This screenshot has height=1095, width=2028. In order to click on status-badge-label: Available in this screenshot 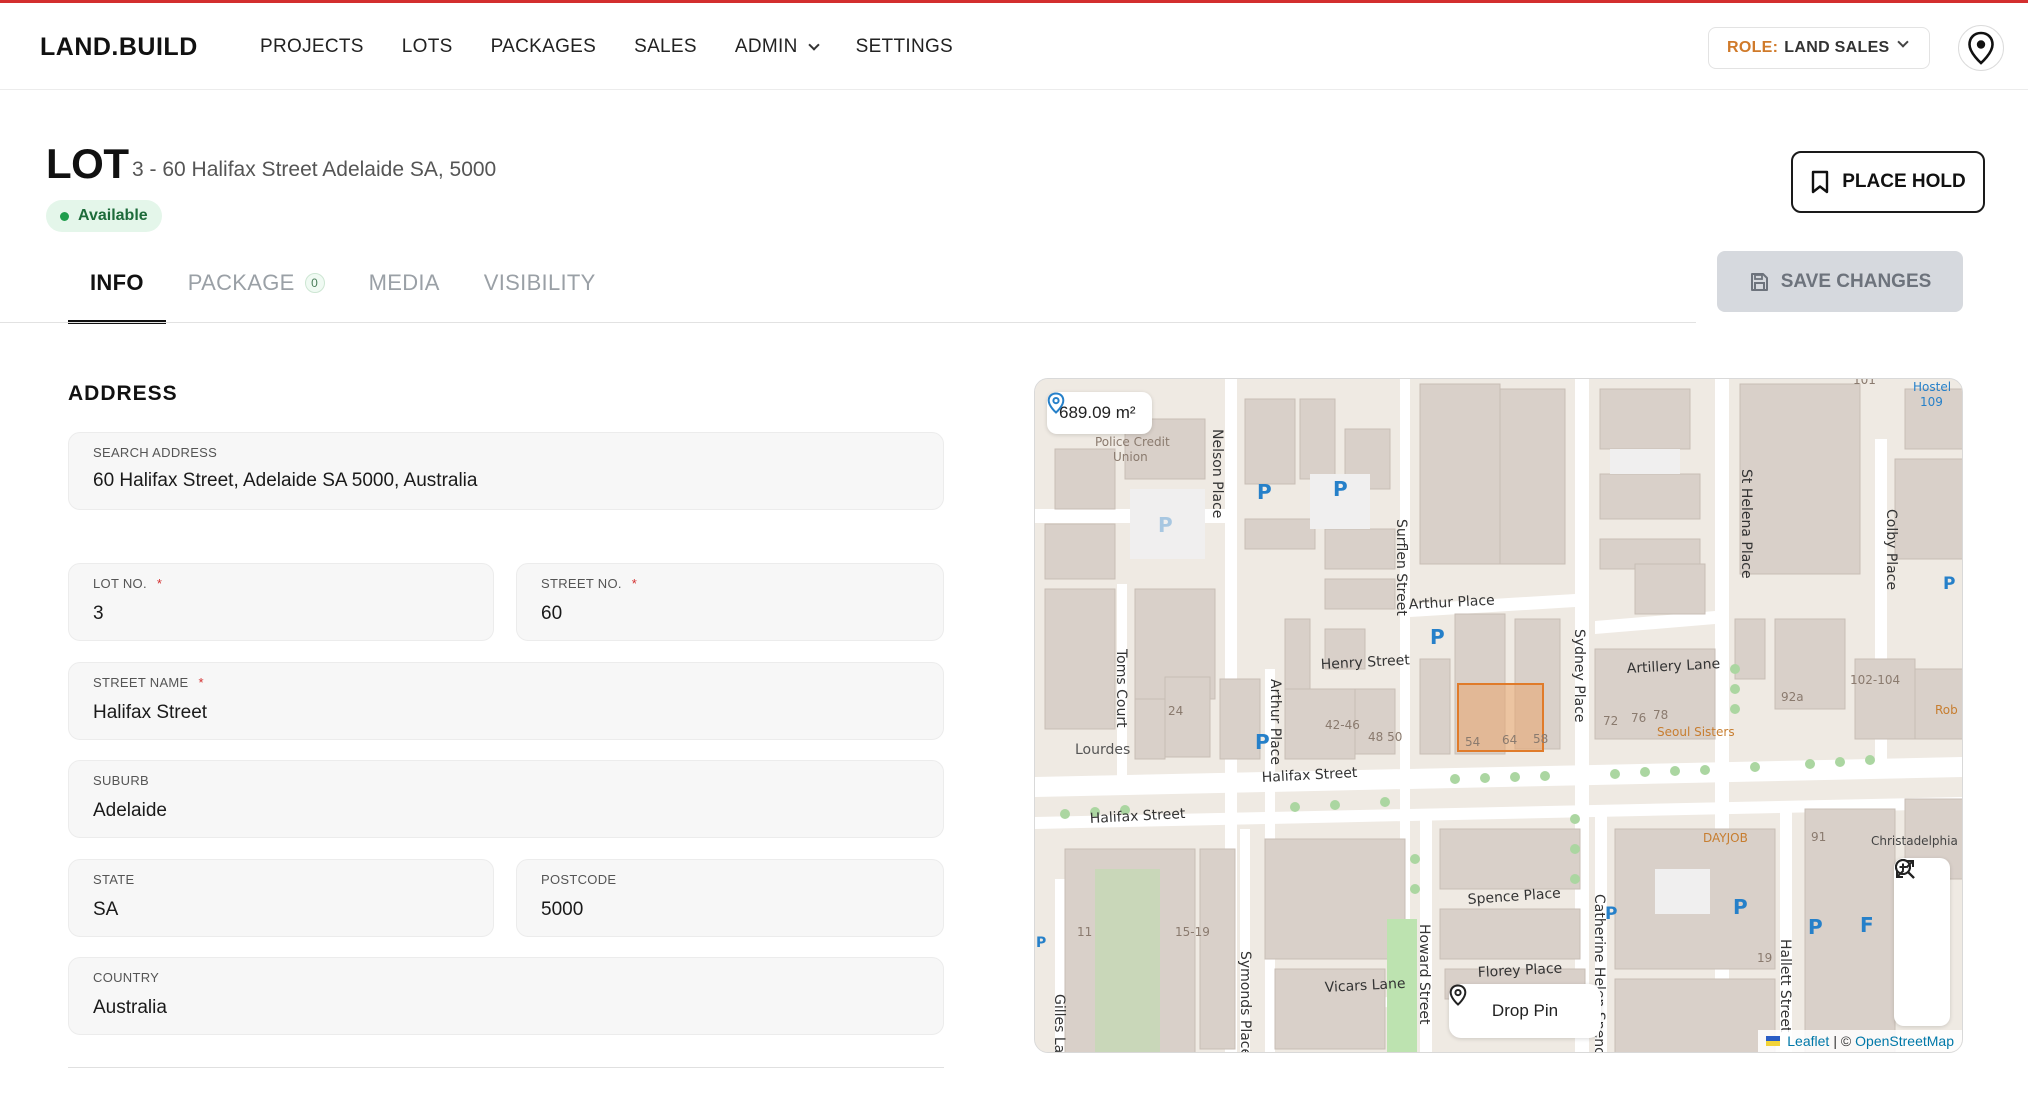, I will do `click(113, 215)`.